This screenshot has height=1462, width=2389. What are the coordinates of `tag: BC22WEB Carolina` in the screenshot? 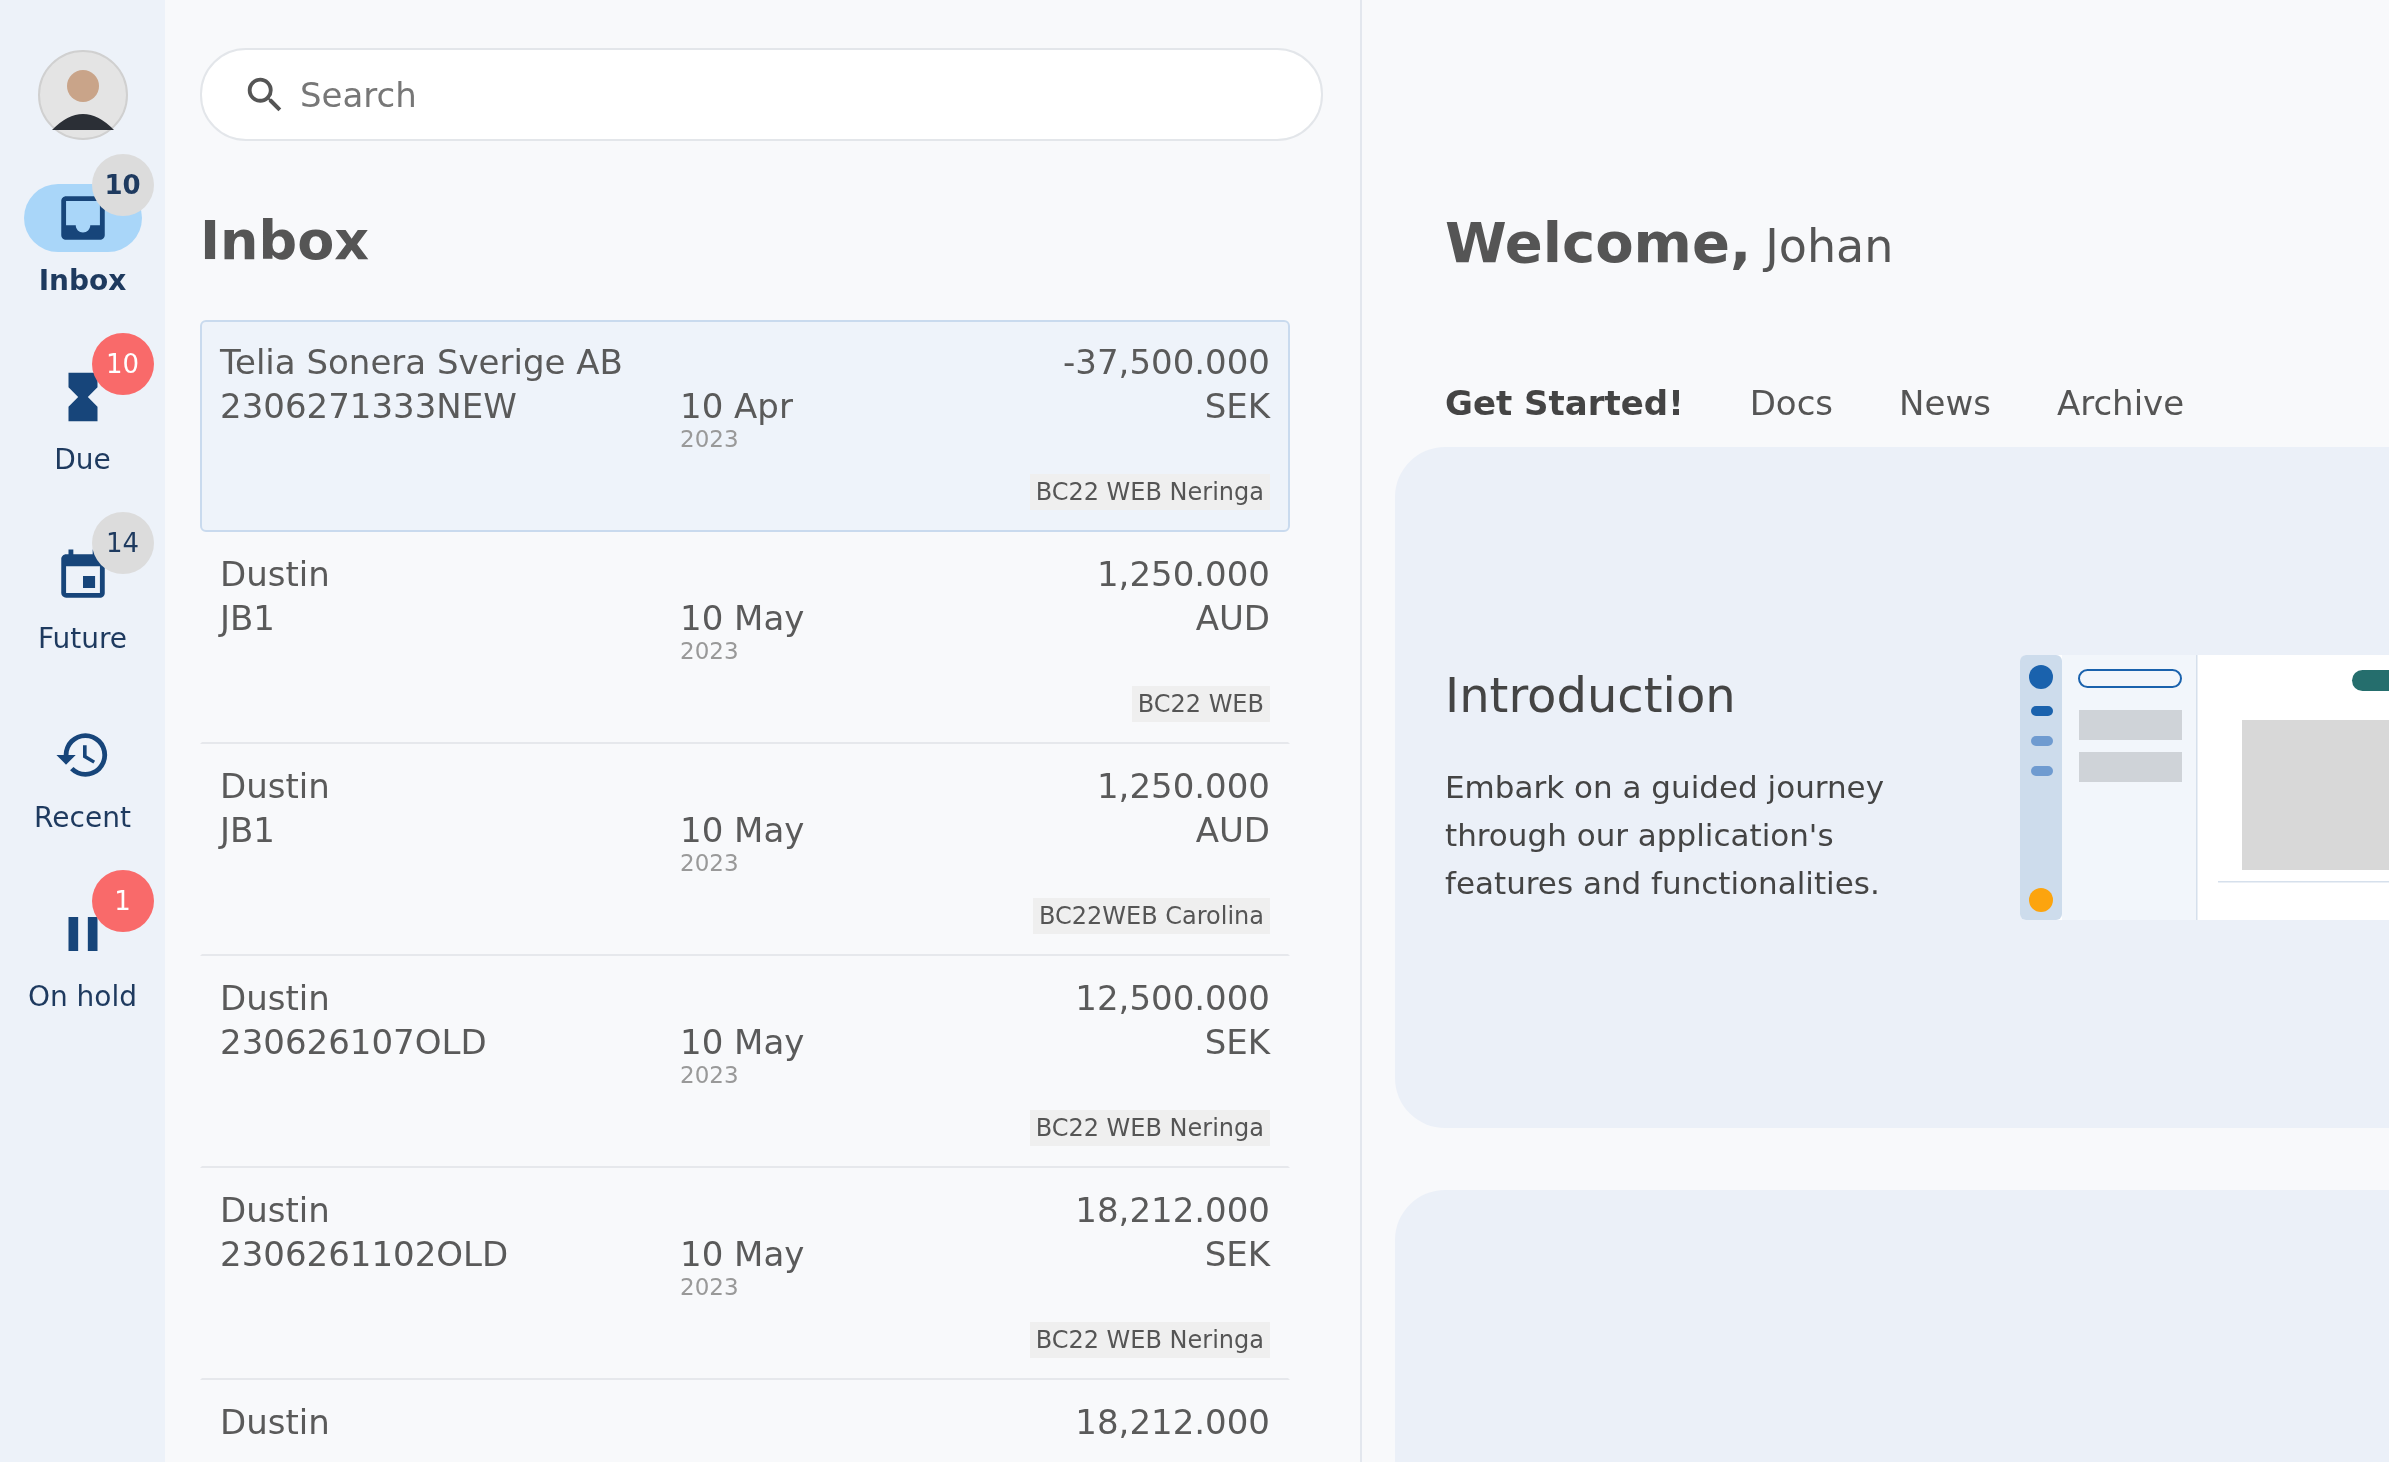 It's located at (1151, 916).